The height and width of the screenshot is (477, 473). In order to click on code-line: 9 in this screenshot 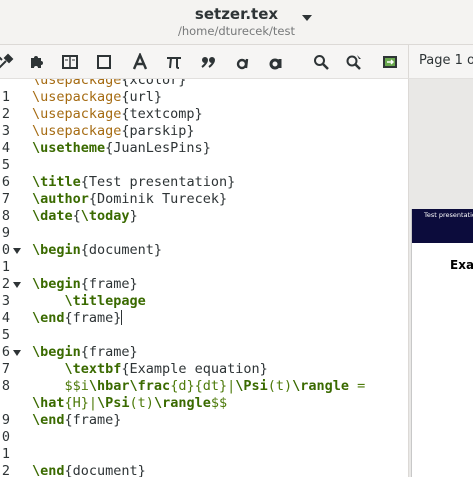, I will do `click(204, 233)`.